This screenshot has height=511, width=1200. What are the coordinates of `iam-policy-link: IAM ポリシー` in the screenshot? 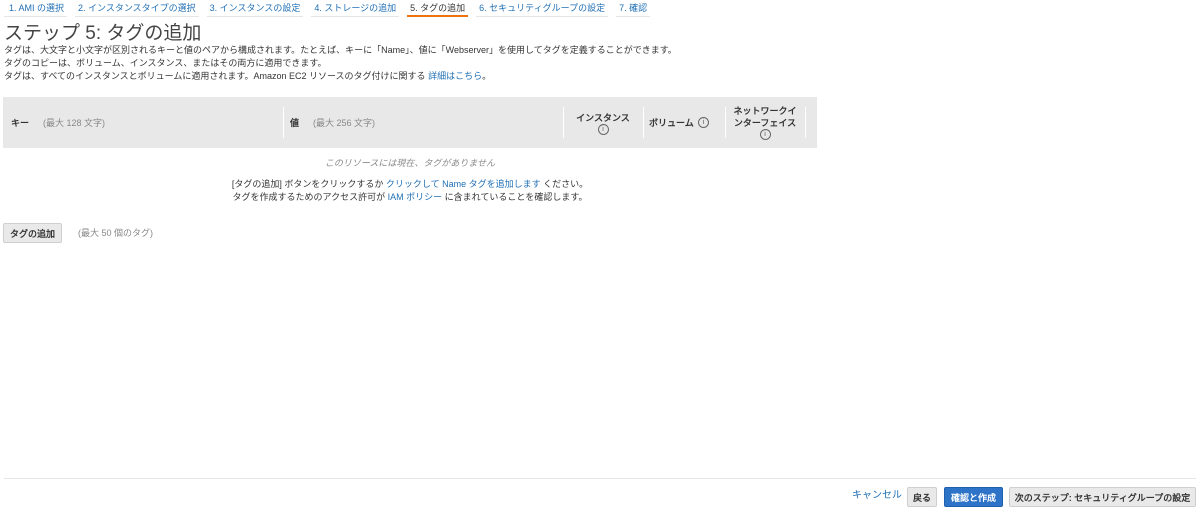 It's located at (415, 197).